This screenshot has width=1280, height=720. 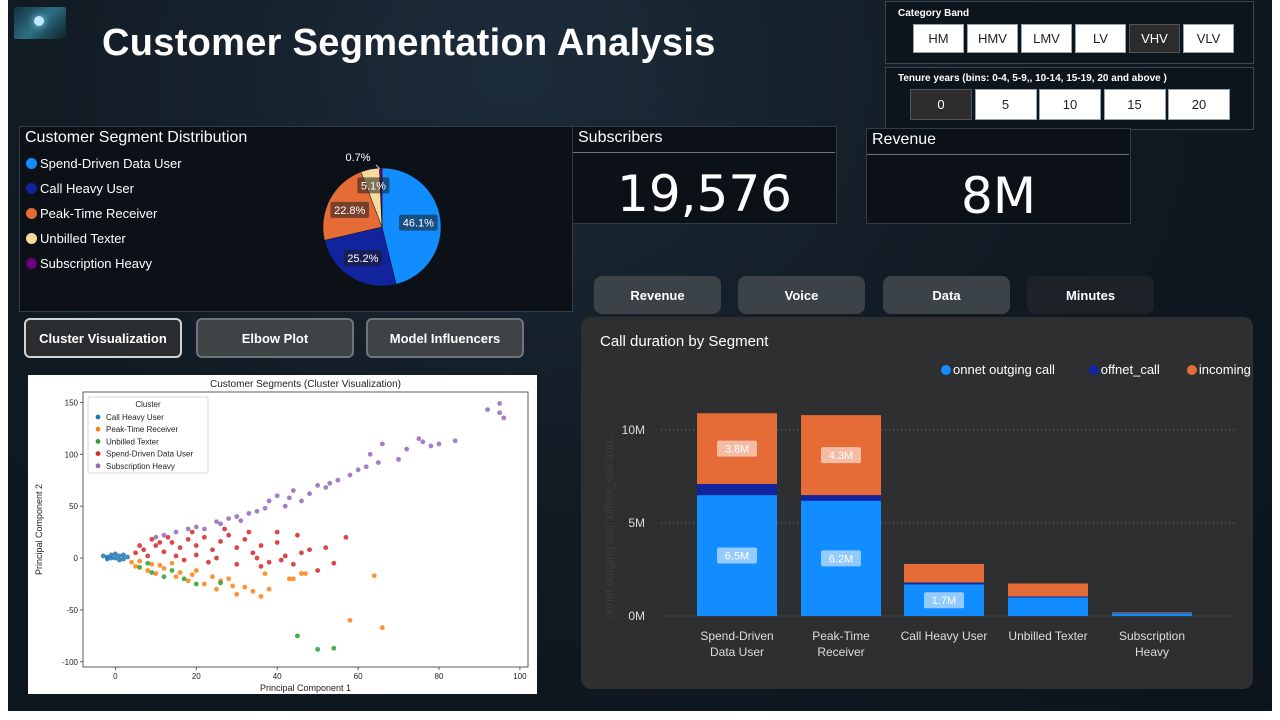 I want to click on tab-voice: Voice, so click(x=801, y=295).